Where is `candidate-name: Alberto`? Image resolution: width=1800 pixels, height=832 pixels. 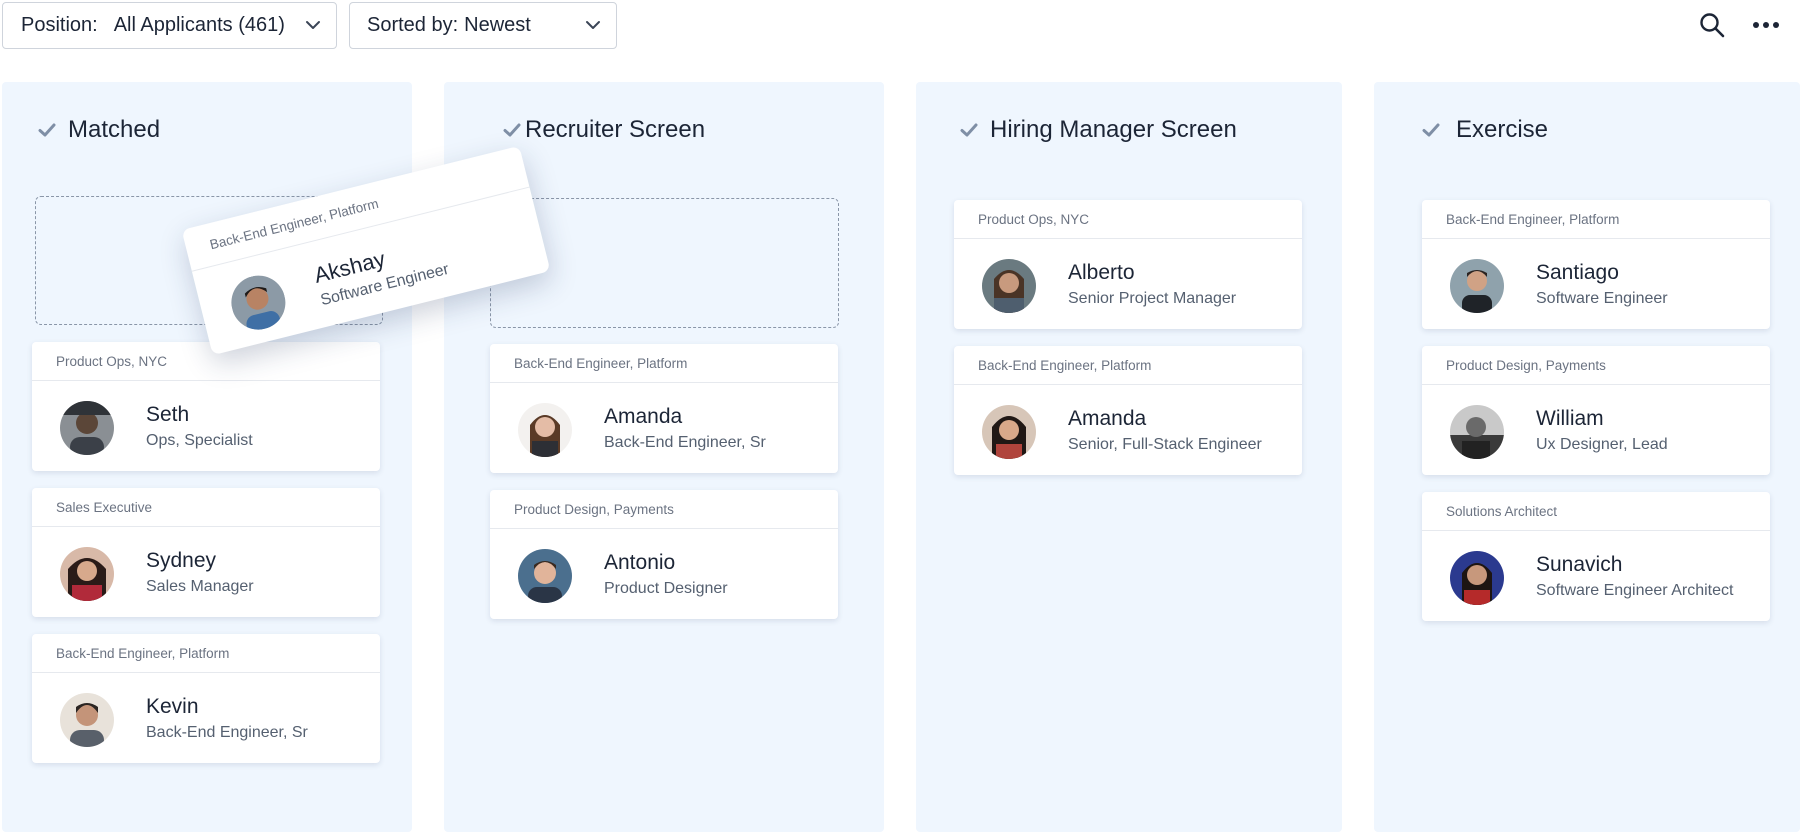 candidate-name: Alberto is located at coordinates (1101, 272).